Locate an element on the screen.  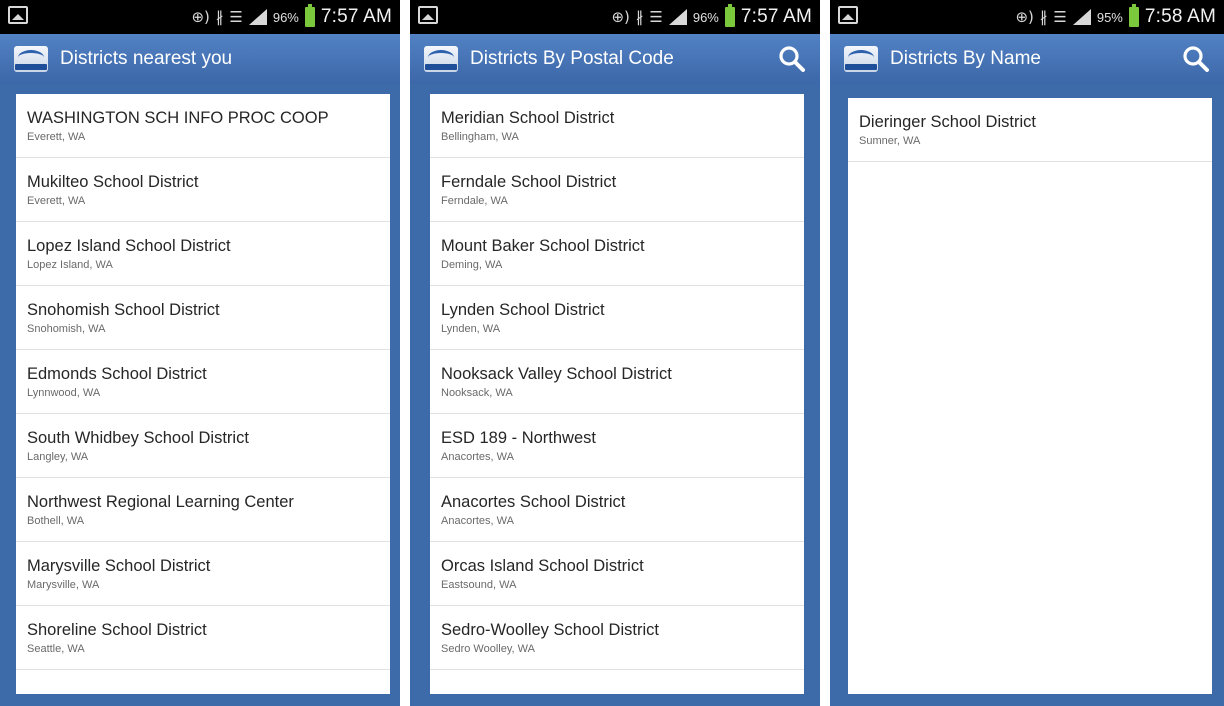
list-item: Anacortes School District Anacortes, WA is located at coordinates (617, 510).